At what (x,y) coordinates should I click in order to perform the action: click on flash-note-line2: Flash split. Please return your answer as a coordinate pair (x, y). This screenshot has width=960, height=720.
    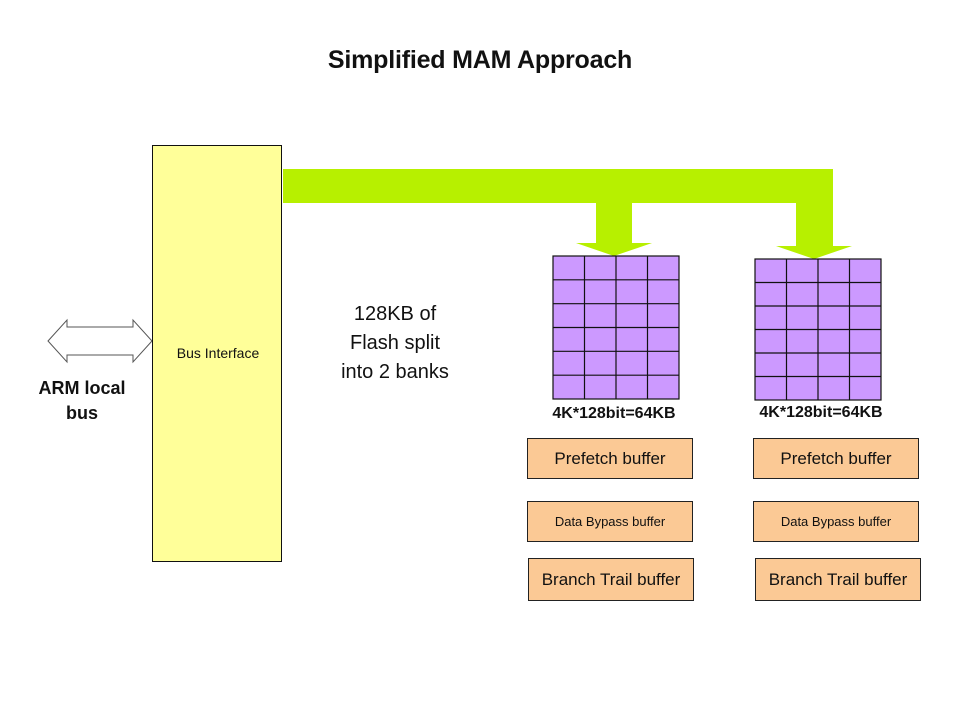
    Looking at the image, I should click on (395, 343).